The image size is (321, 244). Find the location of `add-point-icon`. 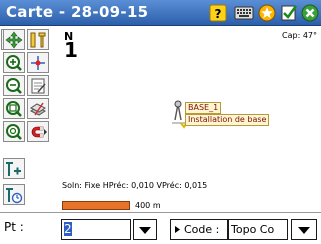

add-point-icon is located at coordinates (13, 168).